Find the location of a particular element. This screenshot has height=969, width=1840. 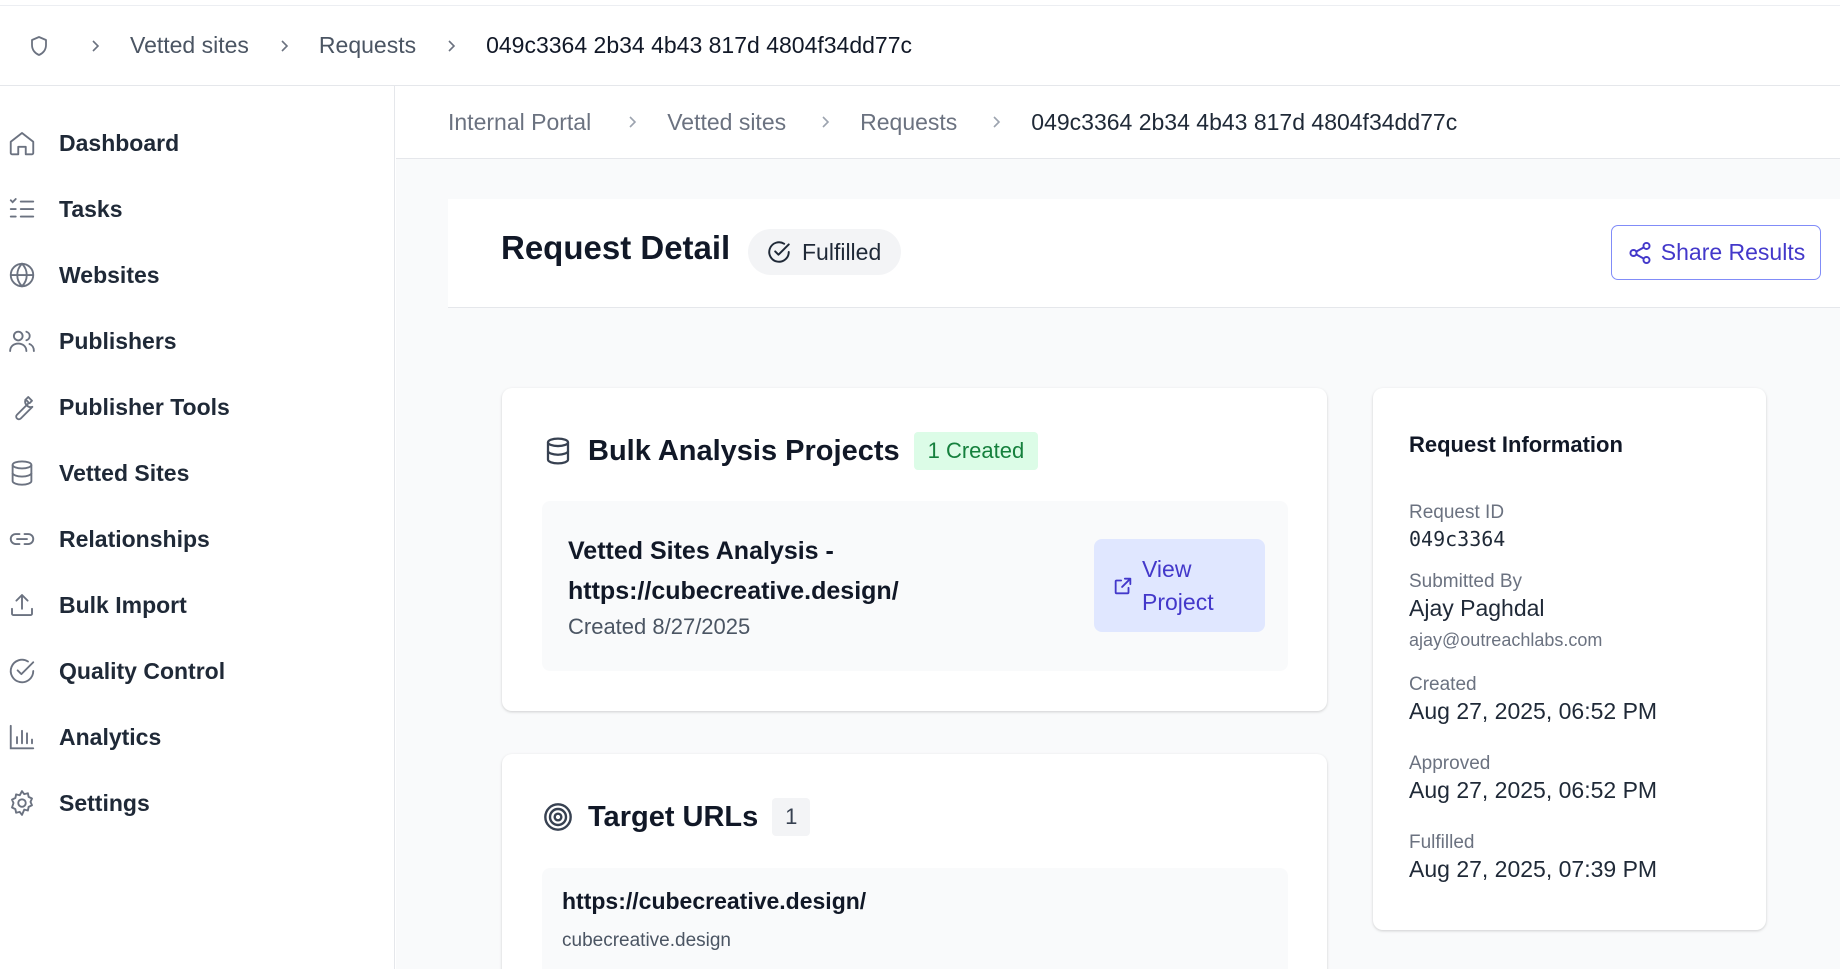

target-url: https://cubecreative.design/ is located at coordinates (714, 901).